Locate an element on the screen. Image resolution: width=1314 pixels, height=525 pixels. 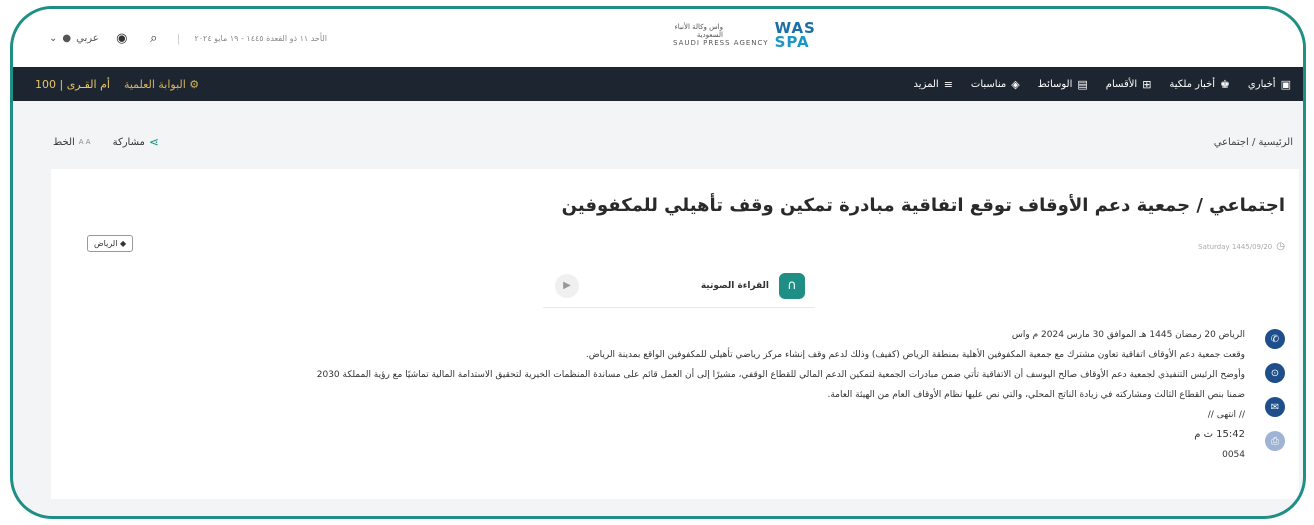
language-label: عربي is located at coordinates (87, 38).